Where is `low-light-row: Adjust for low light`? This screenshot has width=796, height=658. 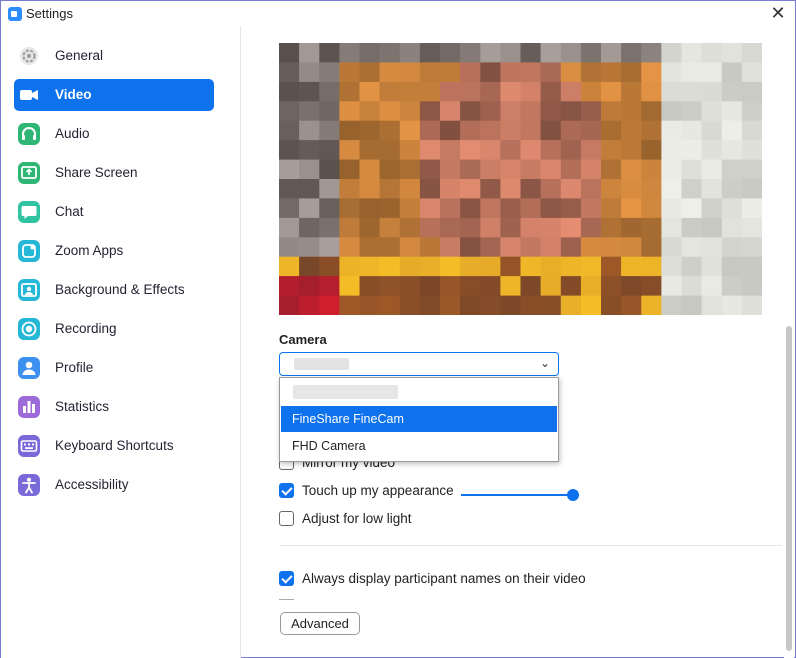
low-light-row: Adjust for low light is located at coordinates (345, 518).